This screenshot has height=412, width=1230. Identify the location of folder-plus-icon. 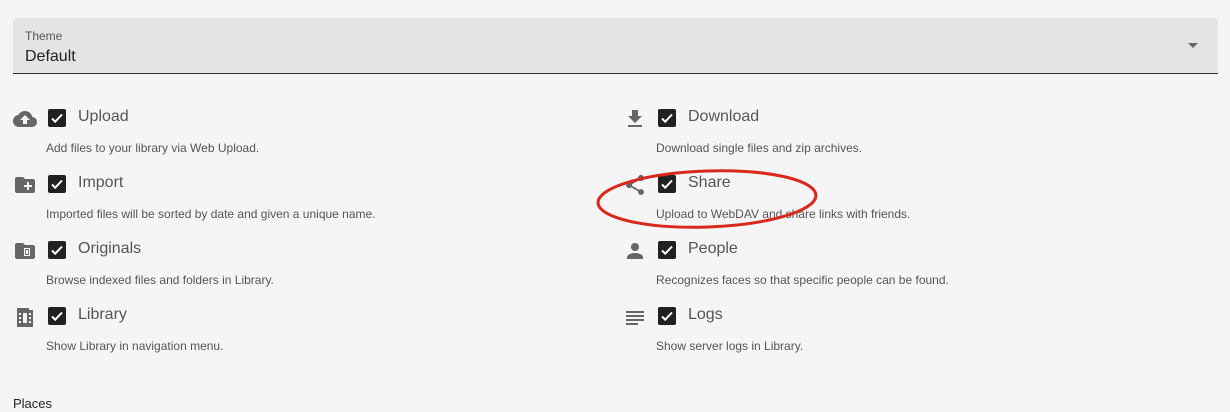
(25, 185).